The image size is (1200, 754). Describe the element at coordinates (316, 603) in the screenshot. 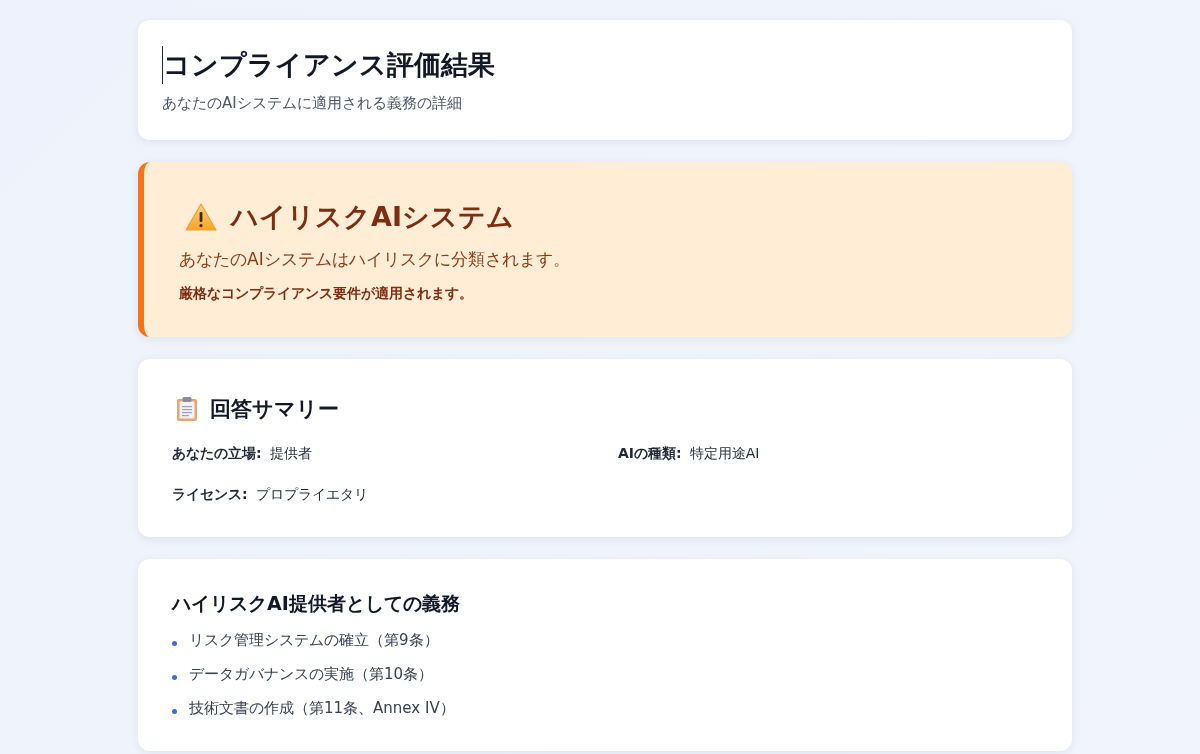

I see `obligations-title: ハイリスクAI提供者としての義務` at that location.